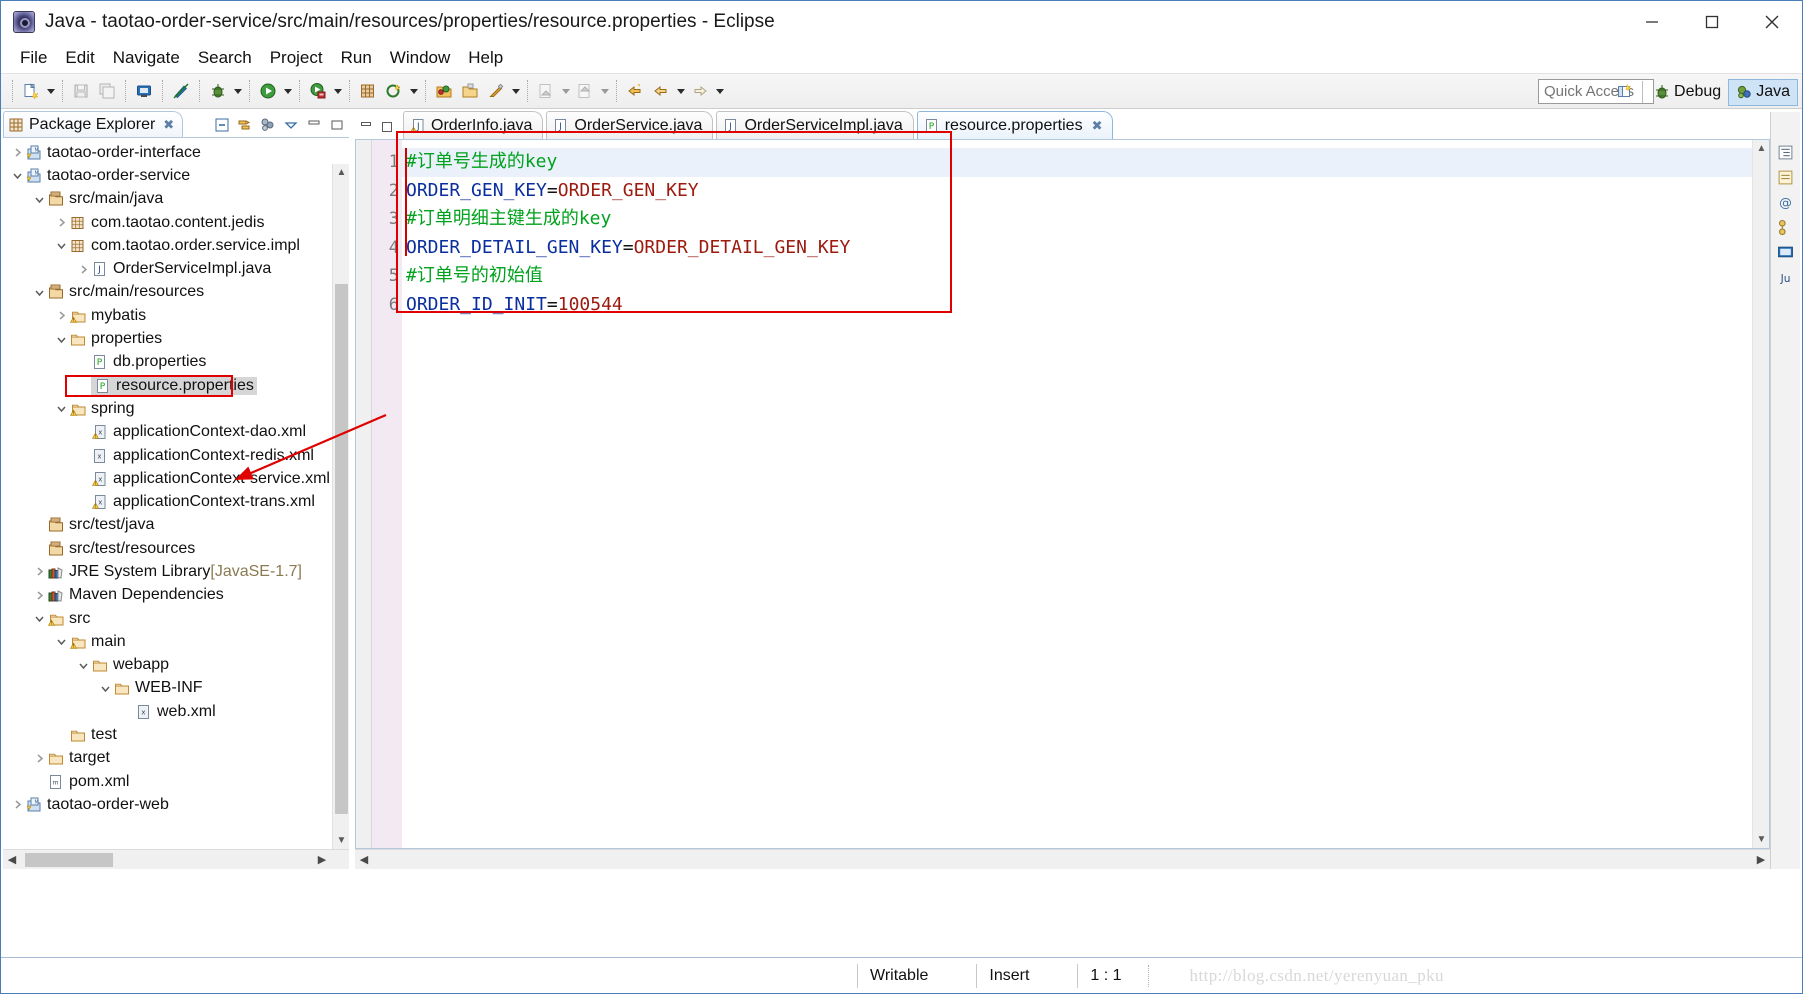  What do you see at coordinates (176, 571) in the screenshot?
I see `tree-item-jre-system-library: JRE System Library [JavaSE-1.7]` at bounding box center [176, 571].